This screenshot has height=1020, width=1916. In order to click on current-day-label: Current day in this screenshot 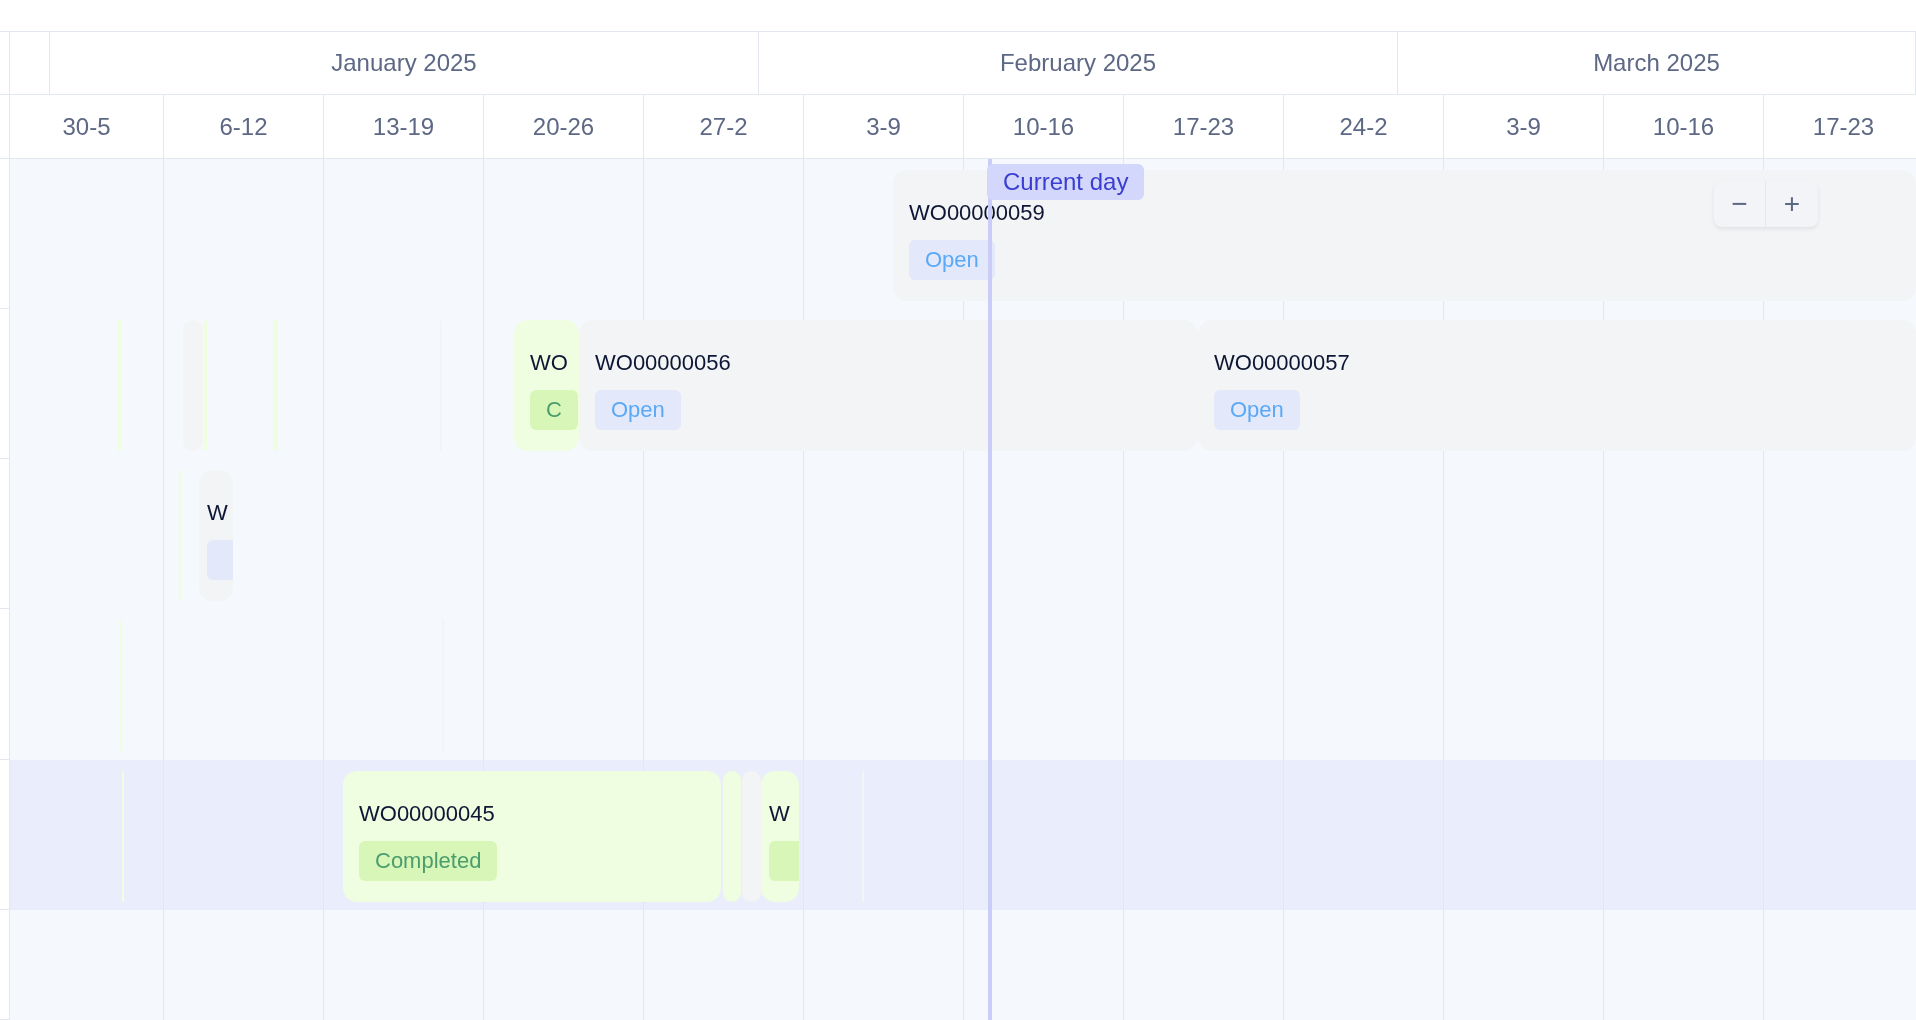, I will do `click(1066, 182)`.